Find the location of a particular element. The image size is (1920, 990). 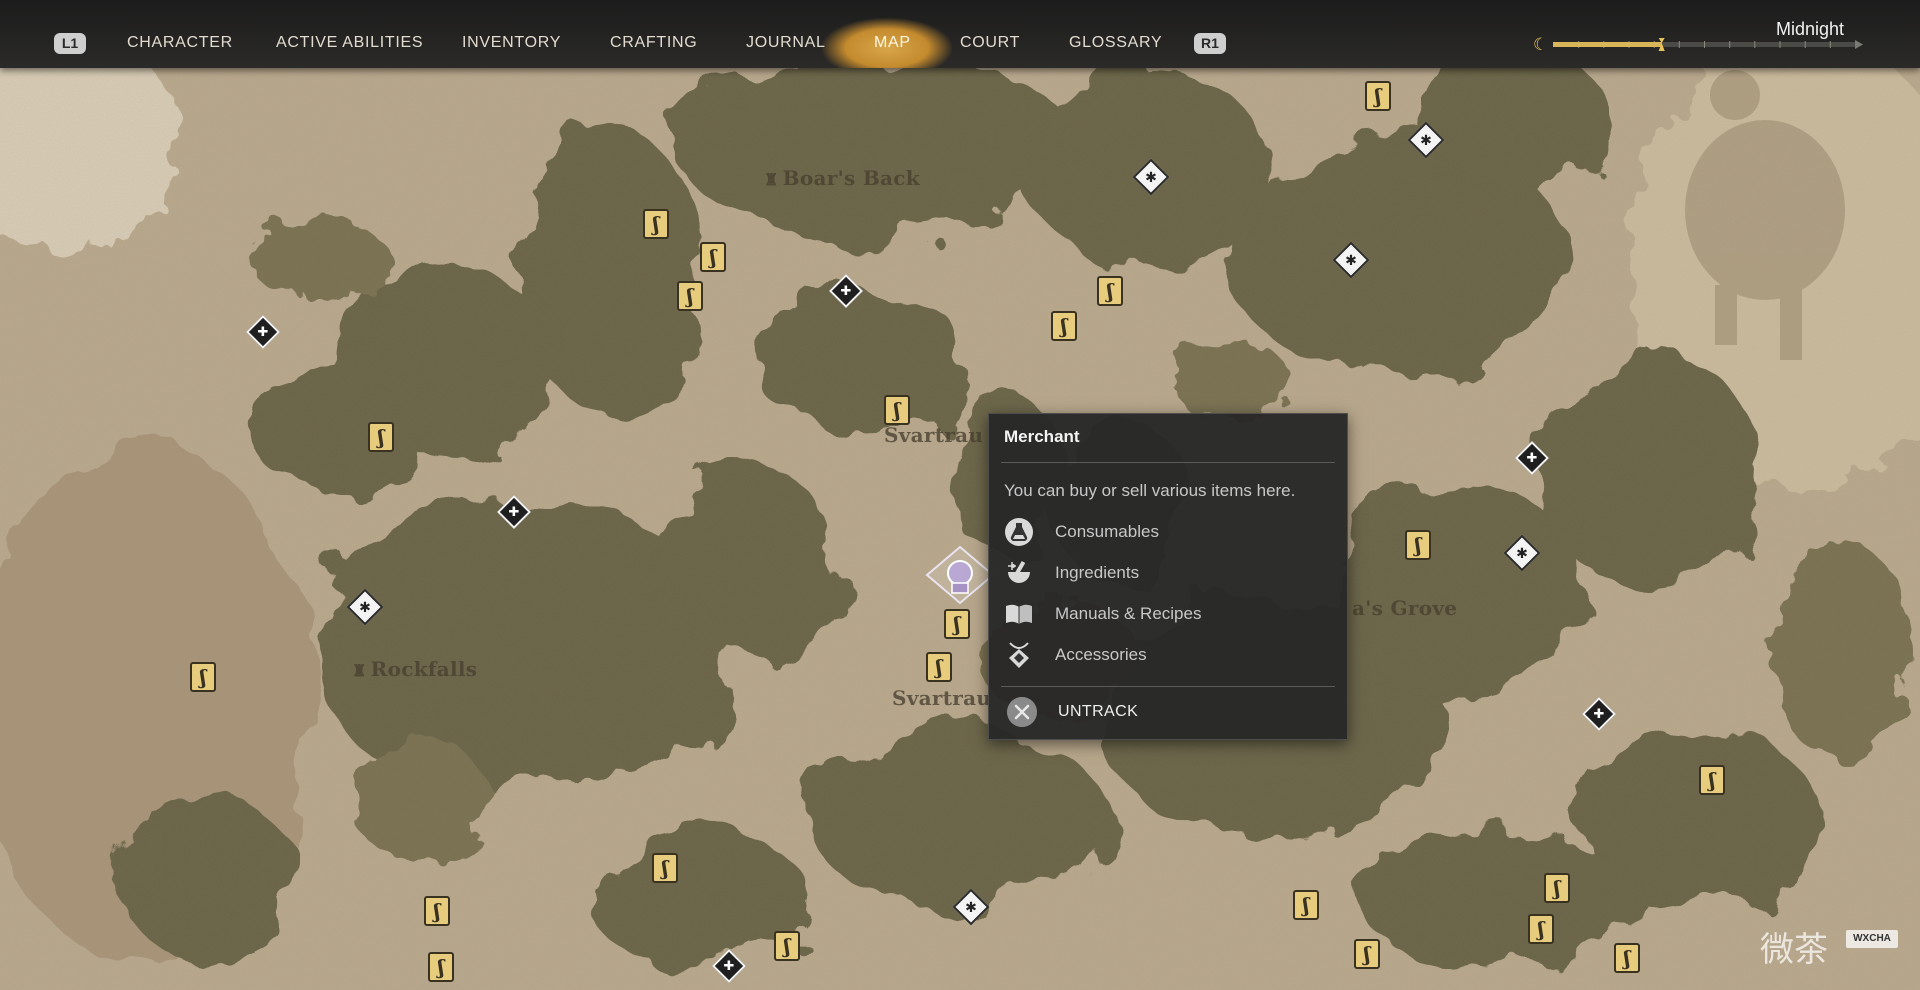

tab-journal: JOURNAL is located at coordinates (786, 43).